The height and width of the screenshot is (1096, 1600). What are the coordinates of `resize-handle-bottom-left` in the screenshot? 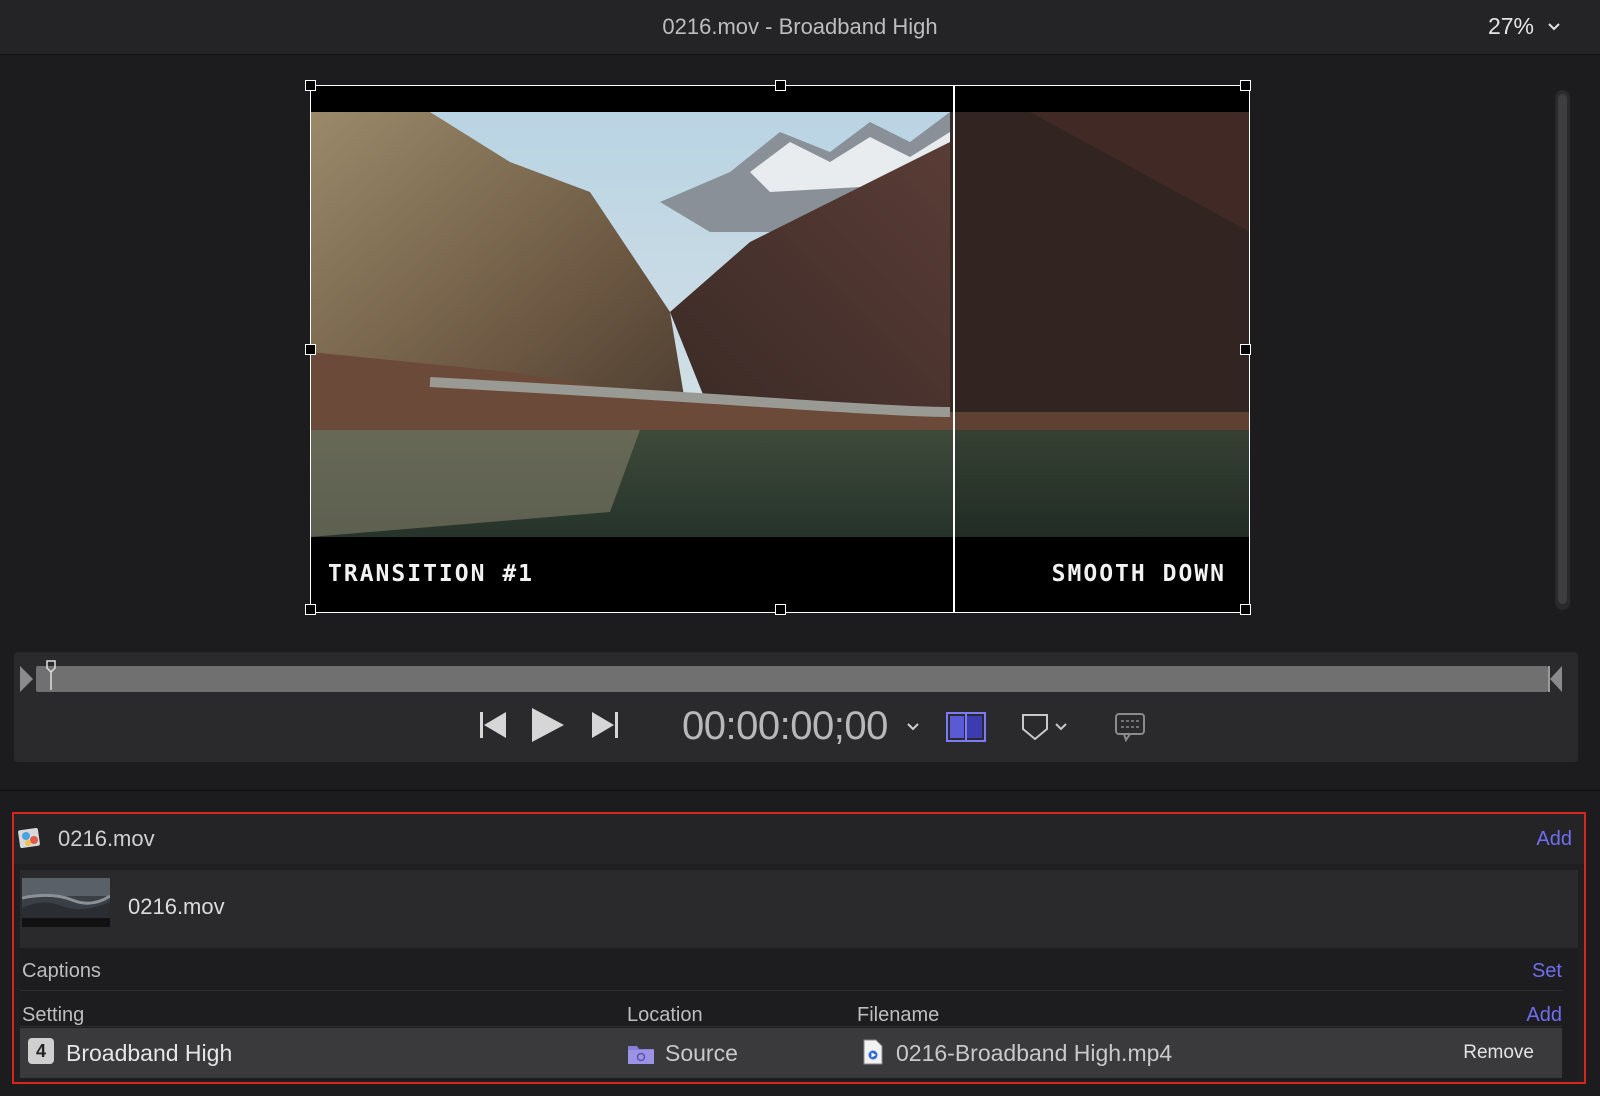 It's located at (310, 609).